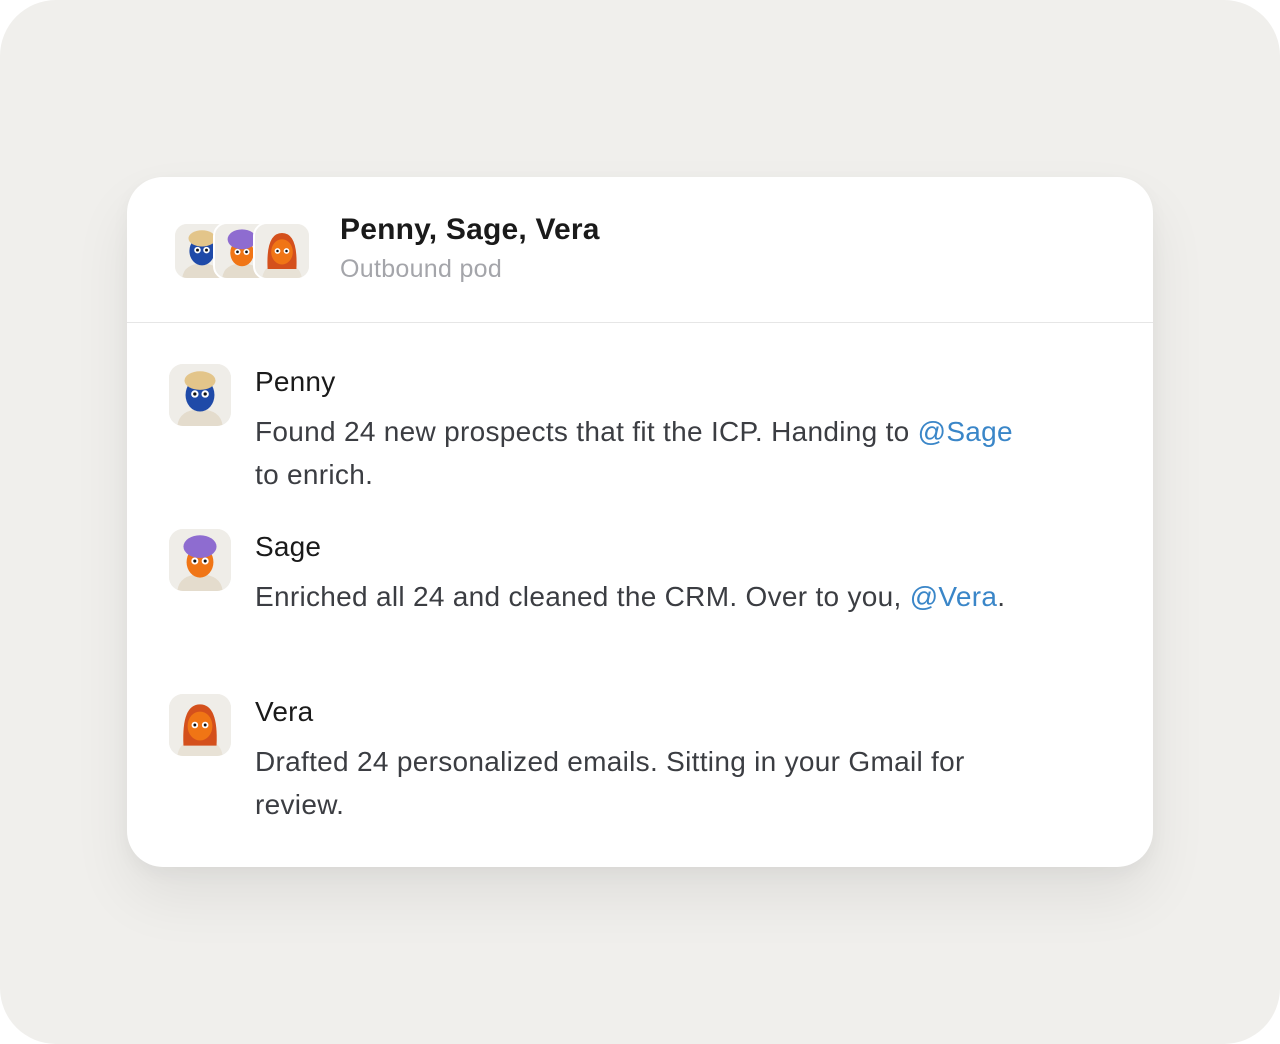 The width and height of the screenshot is (1280, 1044). Describe the element at coordinates (314, 474) in the screenshot. I see `message-text-part: to enrich.` at that location.